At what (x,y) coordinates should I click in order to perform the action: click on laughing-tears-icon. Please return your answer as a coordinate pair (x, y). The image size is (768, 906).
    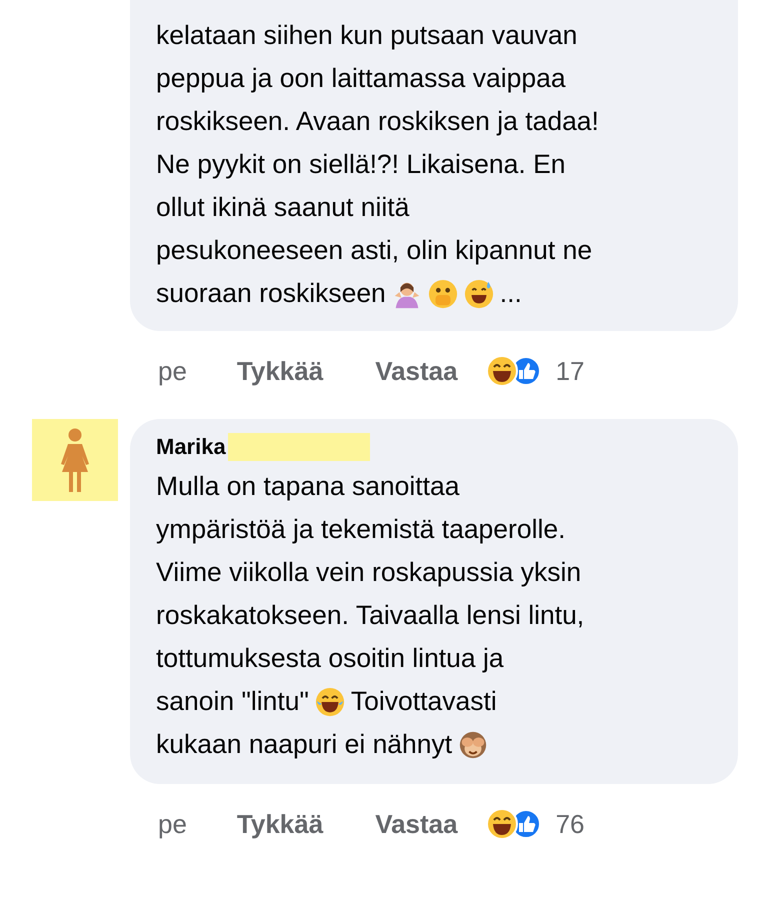
    Looking at the image, I should click on (329, 701).